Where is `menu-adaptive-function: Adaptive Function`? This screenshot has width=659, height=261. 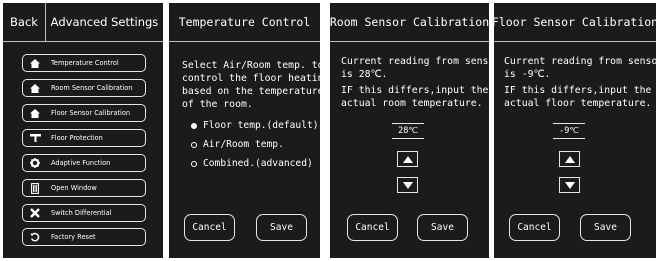
menu-adaptive-function: Adaptive Function is located at coordinates (84, 163).